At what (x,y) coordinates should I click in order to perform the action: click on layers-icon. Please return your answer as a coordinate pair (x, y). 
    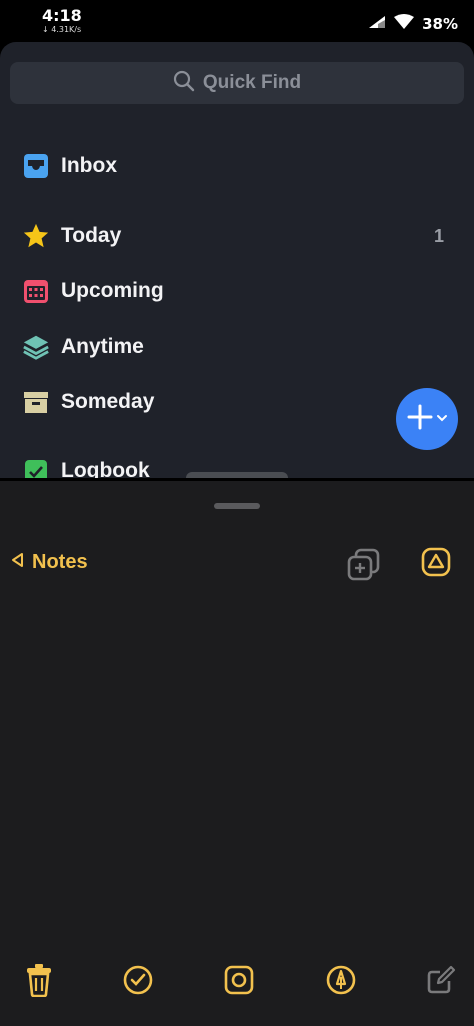
    Looking at the image, I should click on (36, 347).